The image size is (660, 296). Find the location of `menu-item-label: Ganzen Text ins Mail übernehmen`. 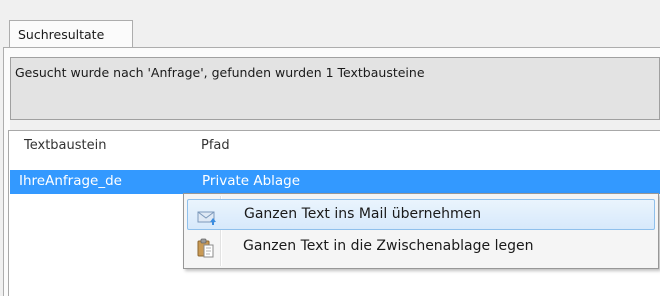

menu-item-label: Ganzen Text ins Mail übernehmen is located at coordinates (363, 214).